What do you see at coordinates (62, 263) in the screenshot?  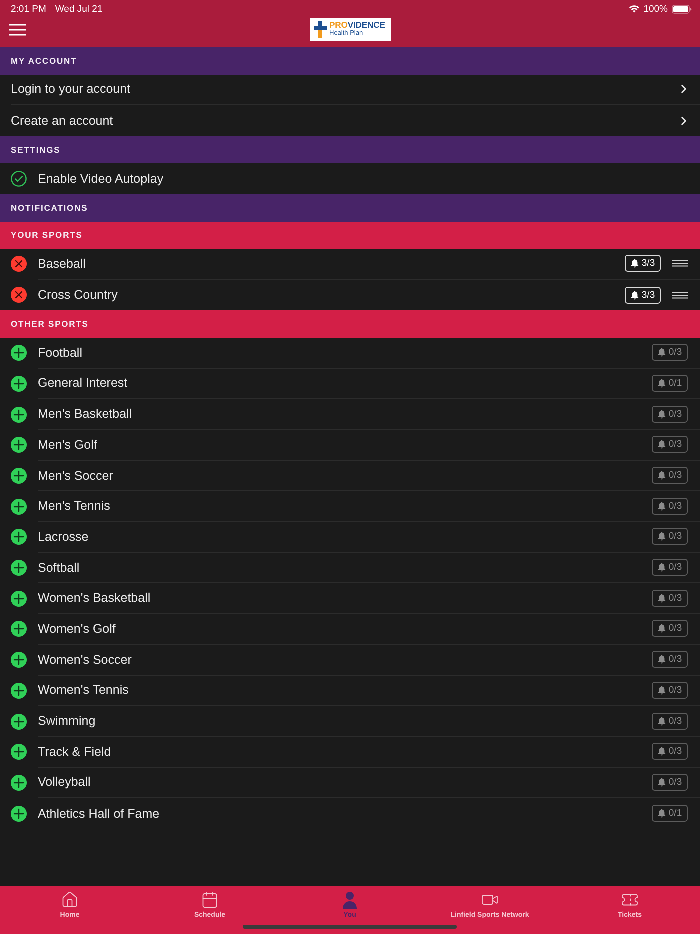 I see `sport-name: Baseball` at bounding box center [62, 263].